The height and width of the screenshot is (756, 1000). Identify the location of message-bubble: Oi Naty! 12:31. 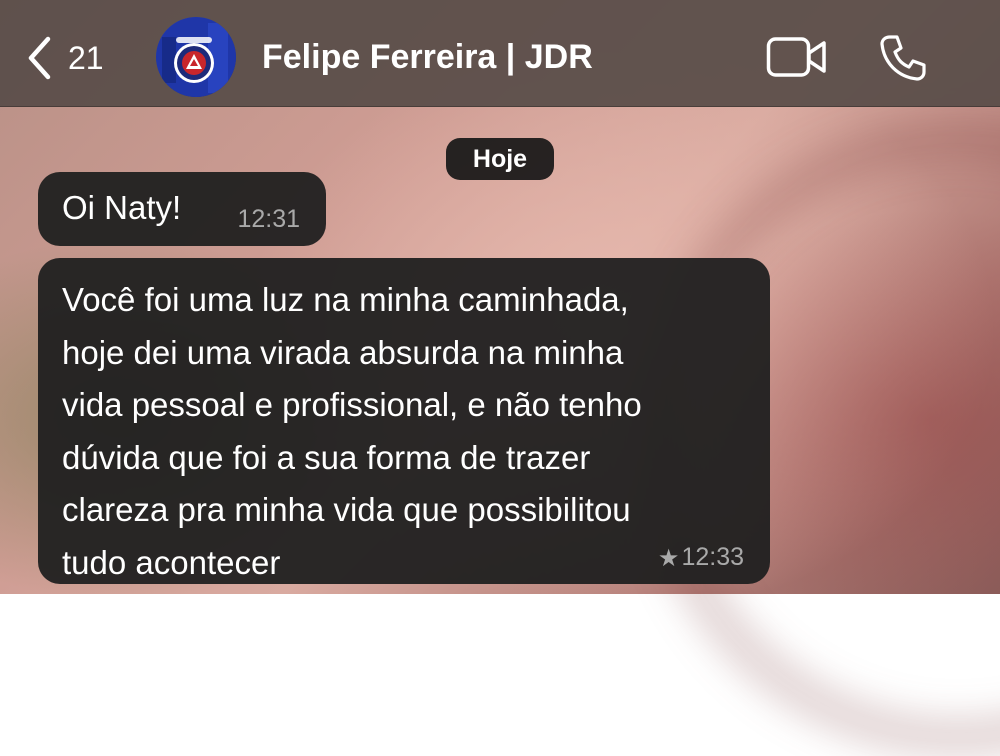
(182, 209).